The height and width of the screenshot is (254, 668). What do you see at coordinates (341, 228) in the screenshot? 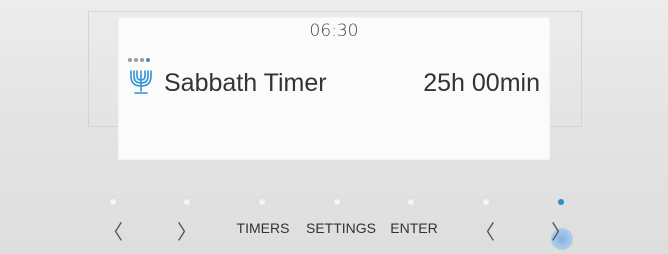
I see `settings-button: SETTINGS` at bounding box center [341, 228].